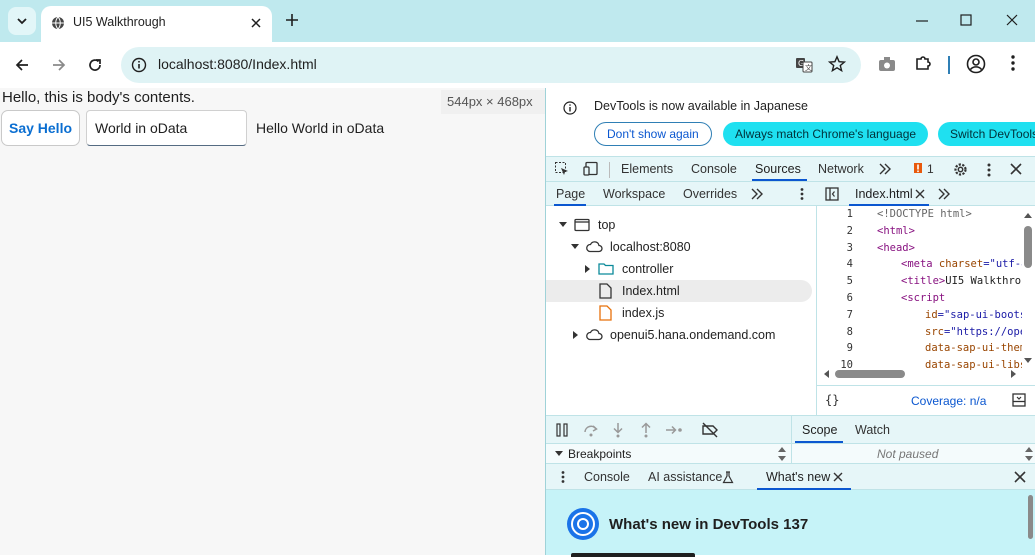 This screenshot has width=1035, height=557. I want to click on tree-item-top: top, so click(681, 225).